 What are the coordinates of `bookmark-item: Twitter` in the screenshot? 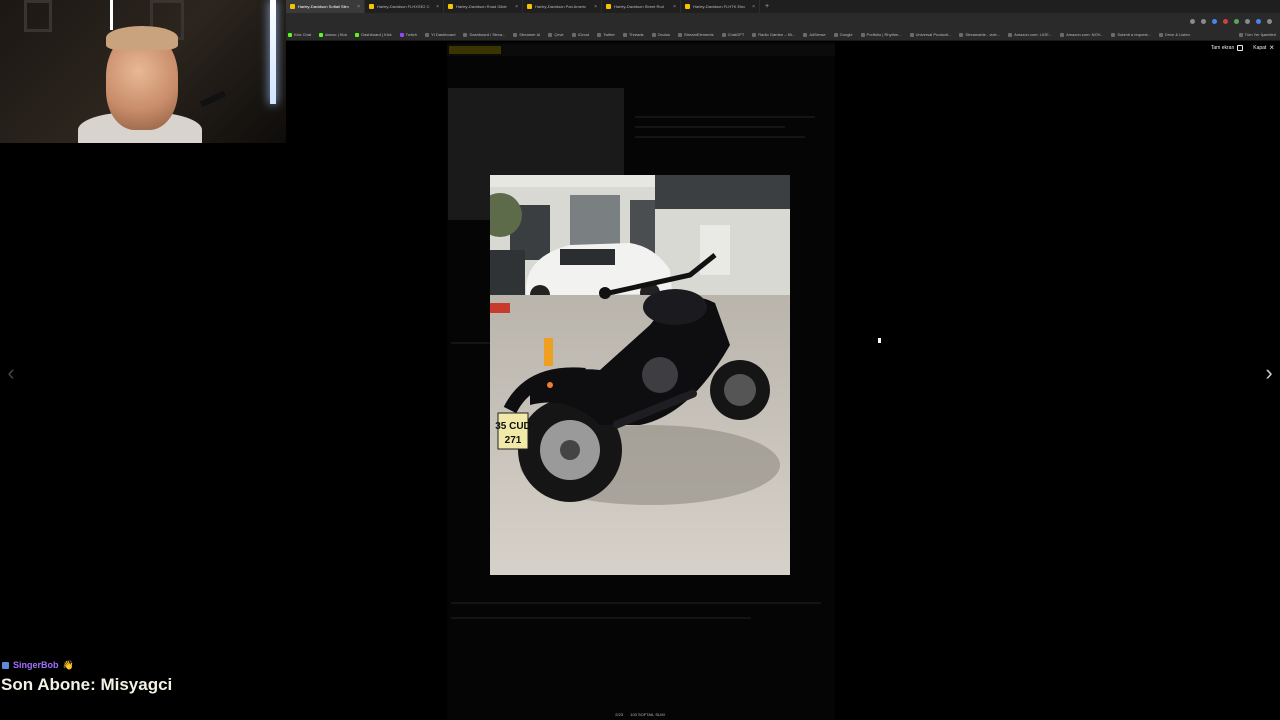 It's located at (606, 34).